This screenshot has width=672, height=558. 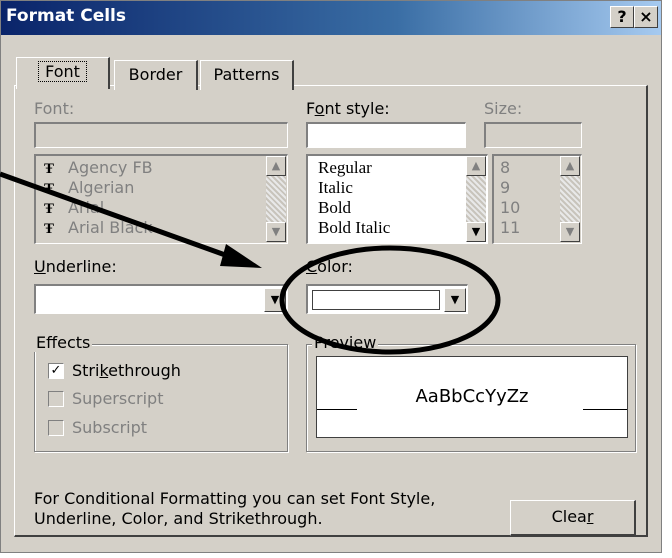 What do you see at coordinates (241, 256) in the screenshot?
I see `annotation-arrowhead-icon` at bounding box center [241, 256].